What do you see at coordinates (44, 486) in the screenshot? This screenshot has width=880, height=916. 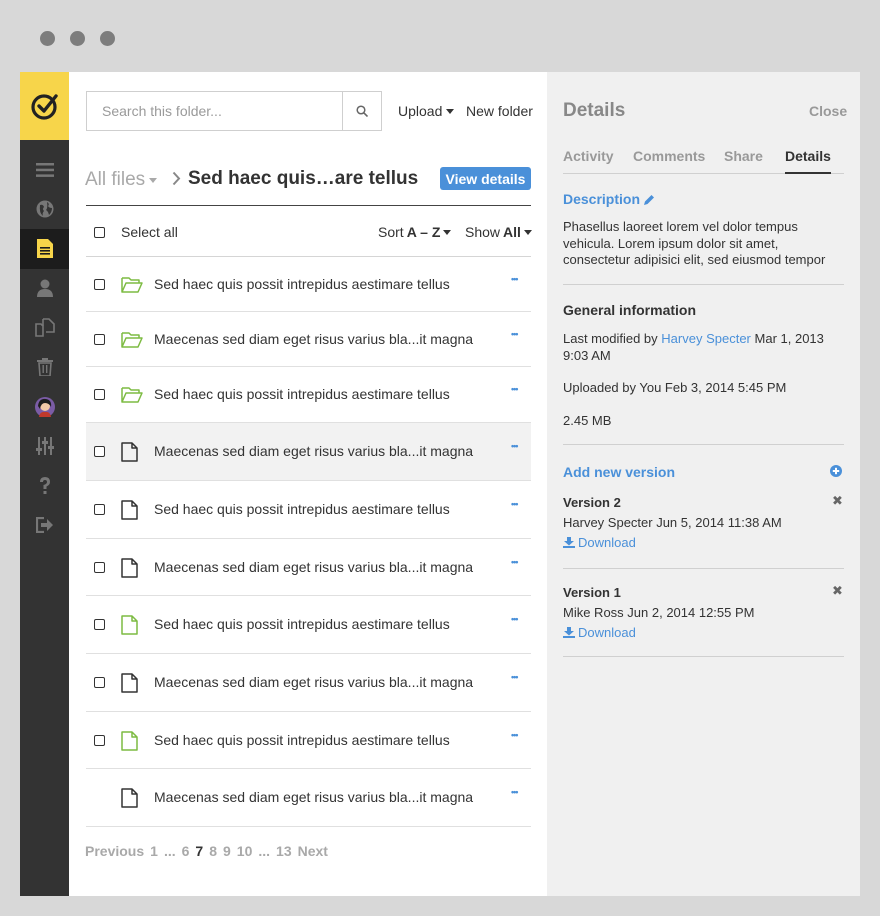 I see `sidebar-item-help` at bounding box center [44, 486].